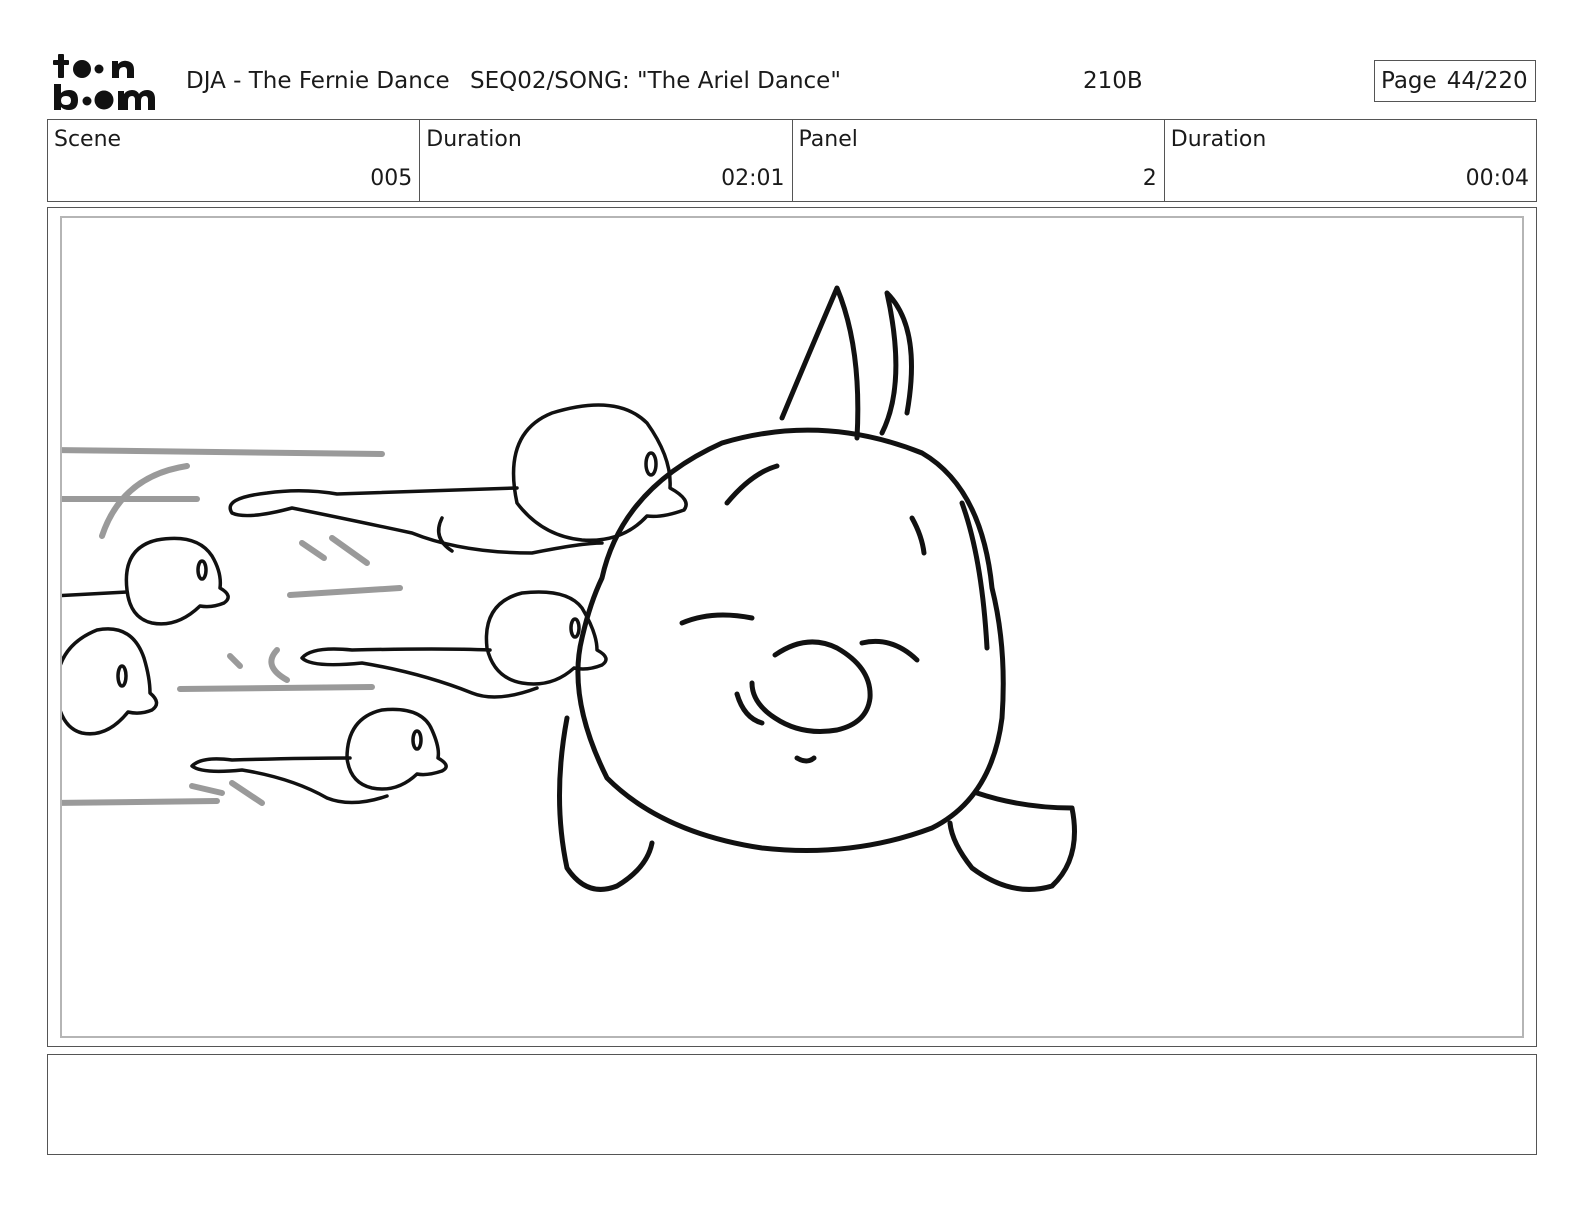 Image resolution: width=1584 pixels, height=1224 pixels. I want to click on scene-duration-value: 02:01, so click(753, 178).